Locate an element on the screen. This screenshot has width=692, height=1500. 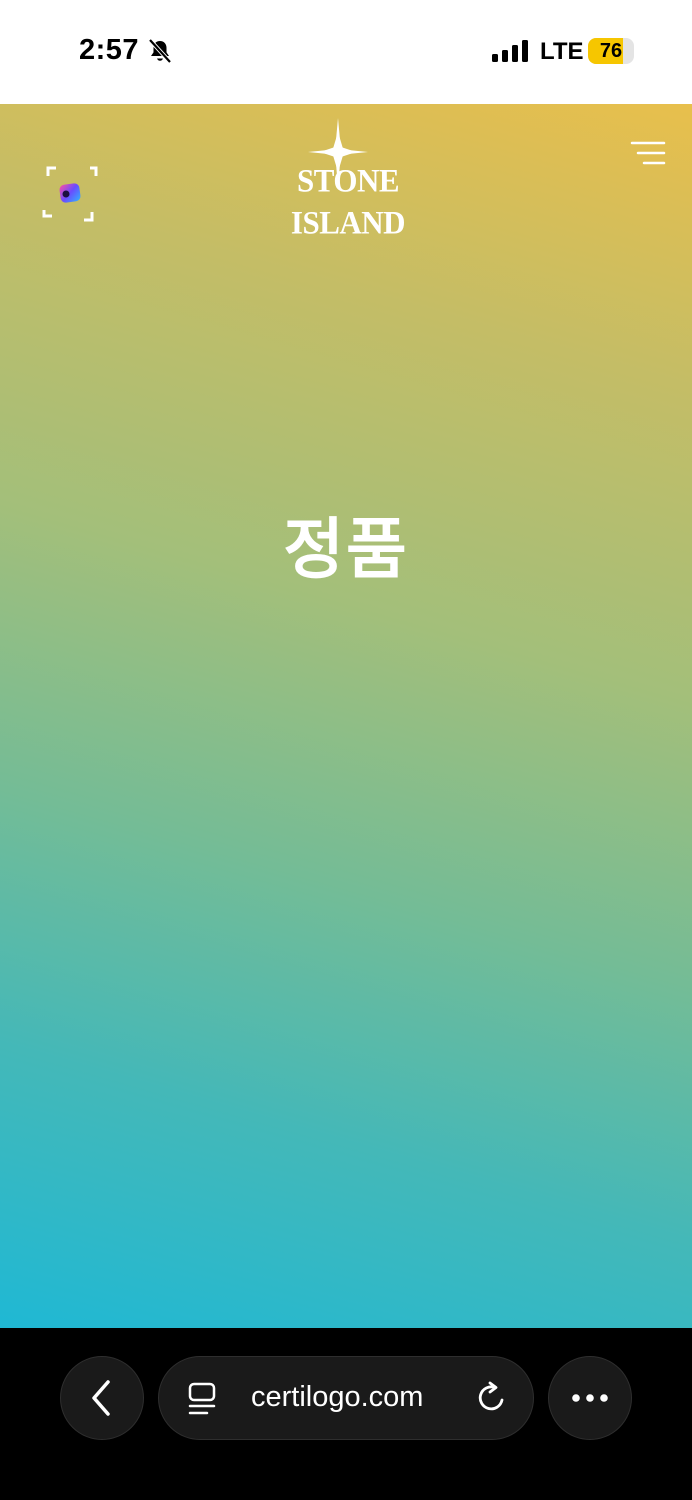
hamburger-menu-icon is located at coordinates (647, 153).